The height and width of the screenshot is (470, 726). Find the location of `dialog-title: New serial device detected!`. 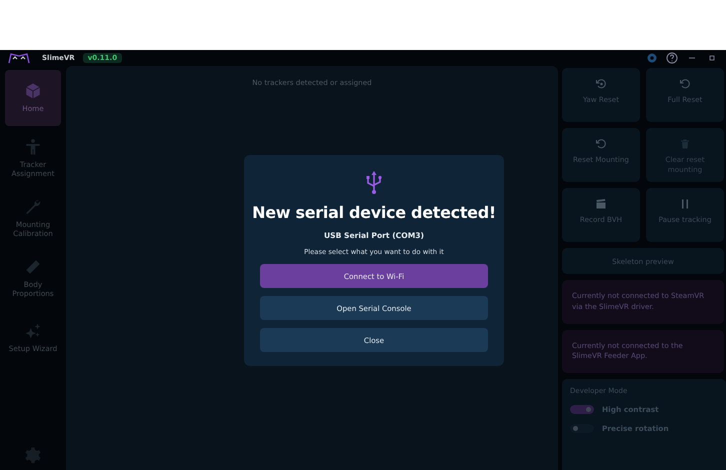

dialog-title: New serial device detected! is located at coordinates (374, 212).